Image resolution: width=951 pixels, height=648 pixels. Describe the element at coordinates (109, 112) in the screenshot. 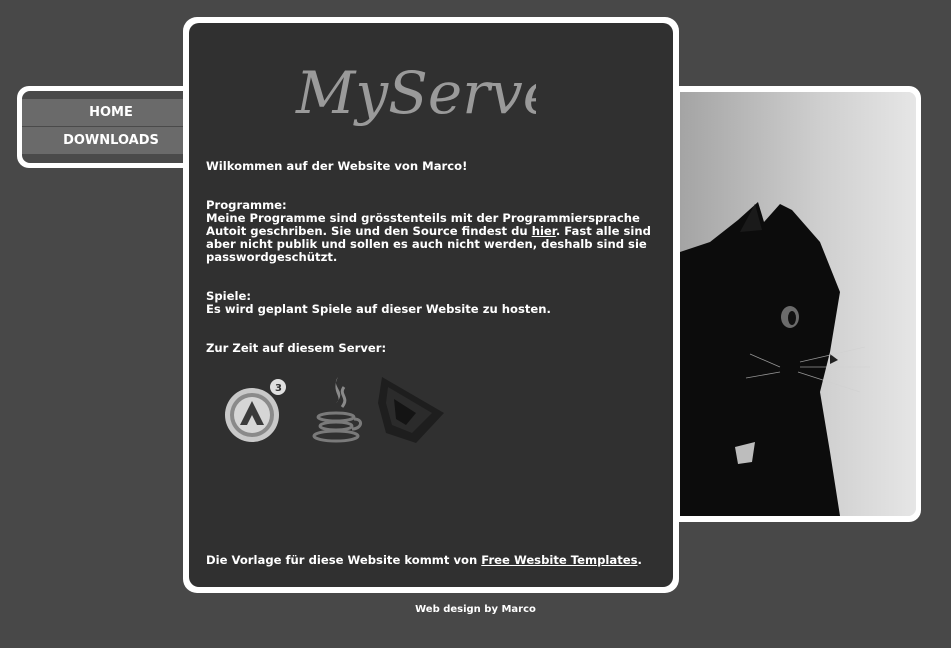

I see `nav-item-home: HOME` at that location.